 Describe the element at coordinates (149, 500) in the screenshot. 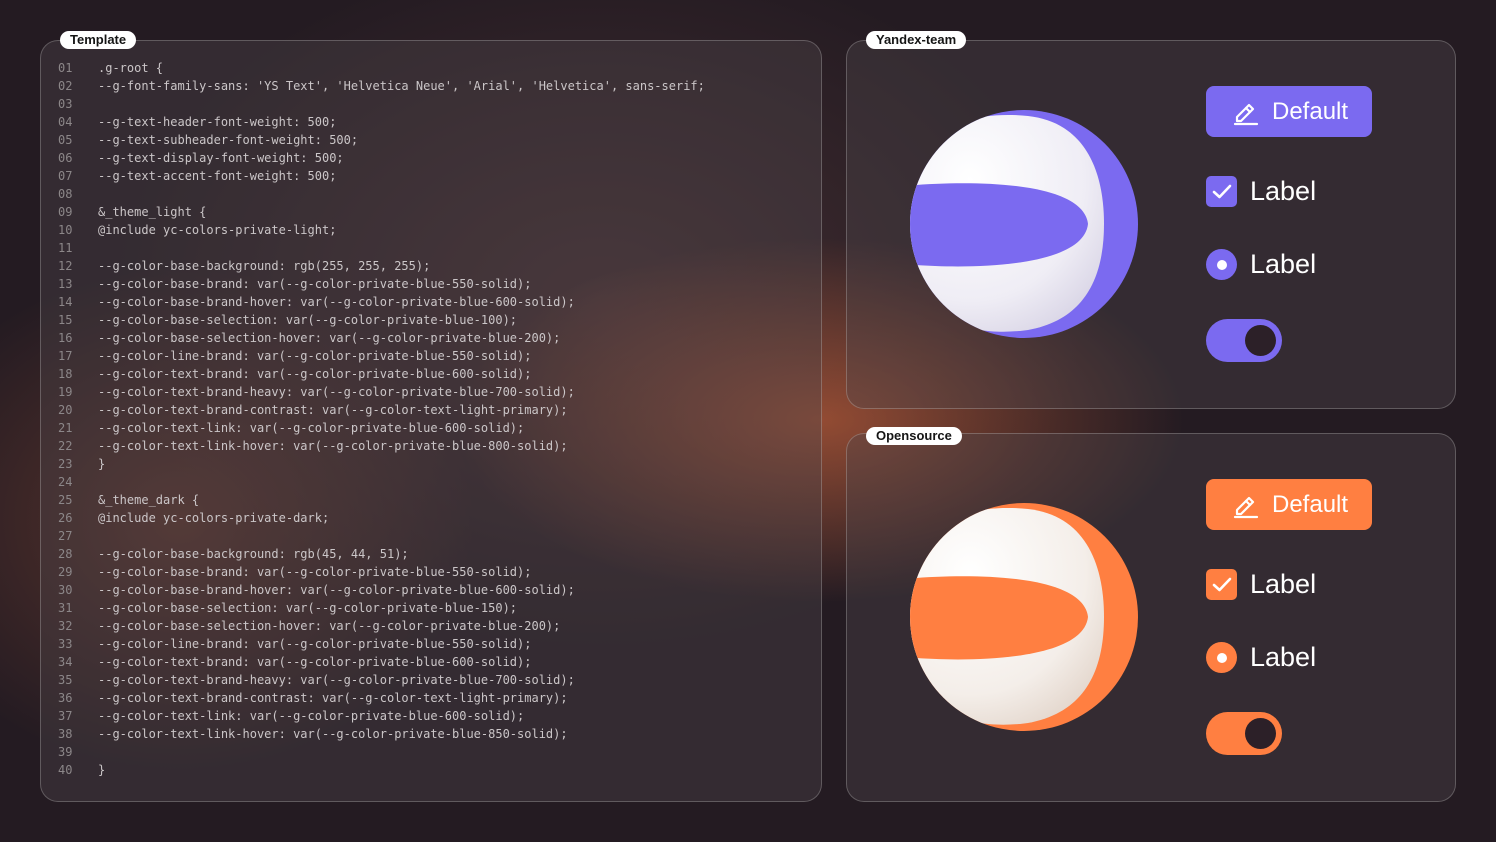

I see `line-text: &_theme_dark {` at that location.